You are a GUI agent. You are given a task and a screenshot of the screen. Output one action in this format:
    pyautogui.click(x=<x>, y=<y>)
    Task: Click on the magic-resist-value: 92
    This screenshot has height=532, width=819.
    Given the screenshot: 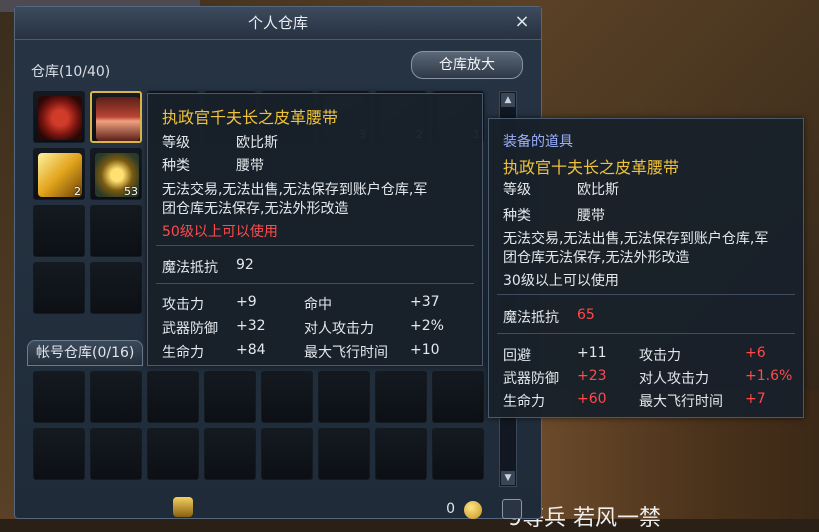 What is the action you would take?
    pyautogui.click(x=245, y=265)
    